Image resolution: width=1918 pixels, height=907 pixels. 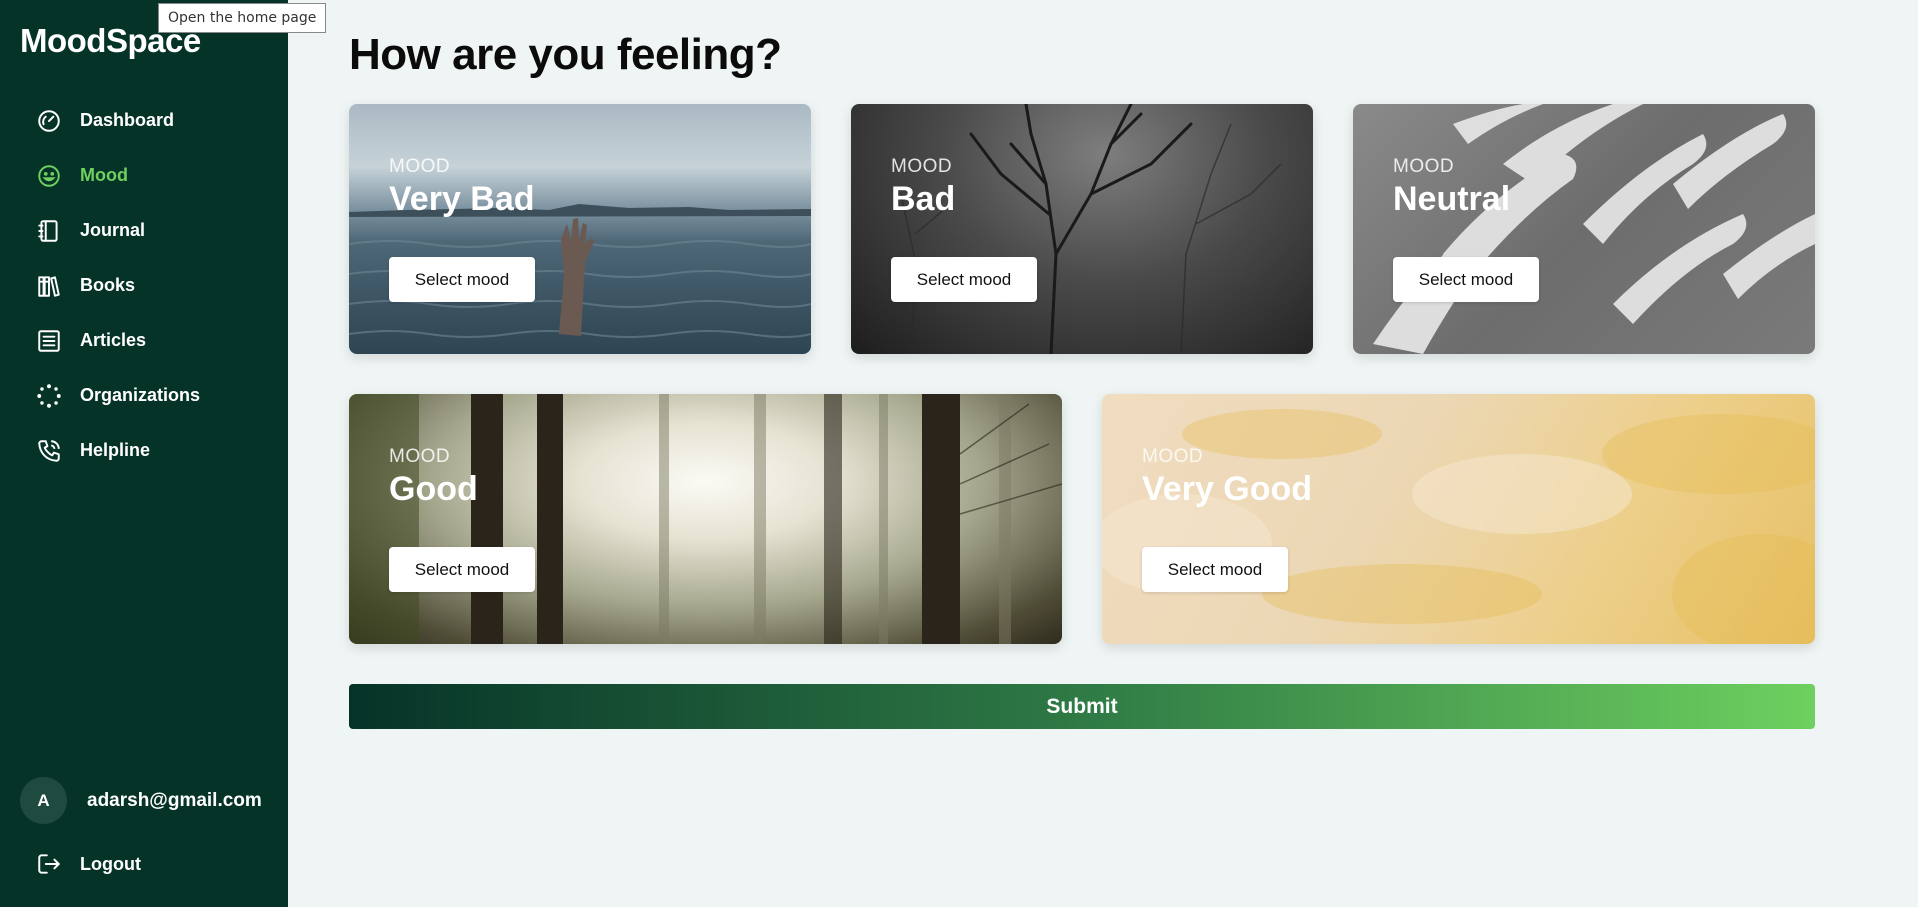 What do you see at coordinates (565, 54) in the screenshot?
I see `page-title: How are you feeling?` at bounding box center [565, 54].